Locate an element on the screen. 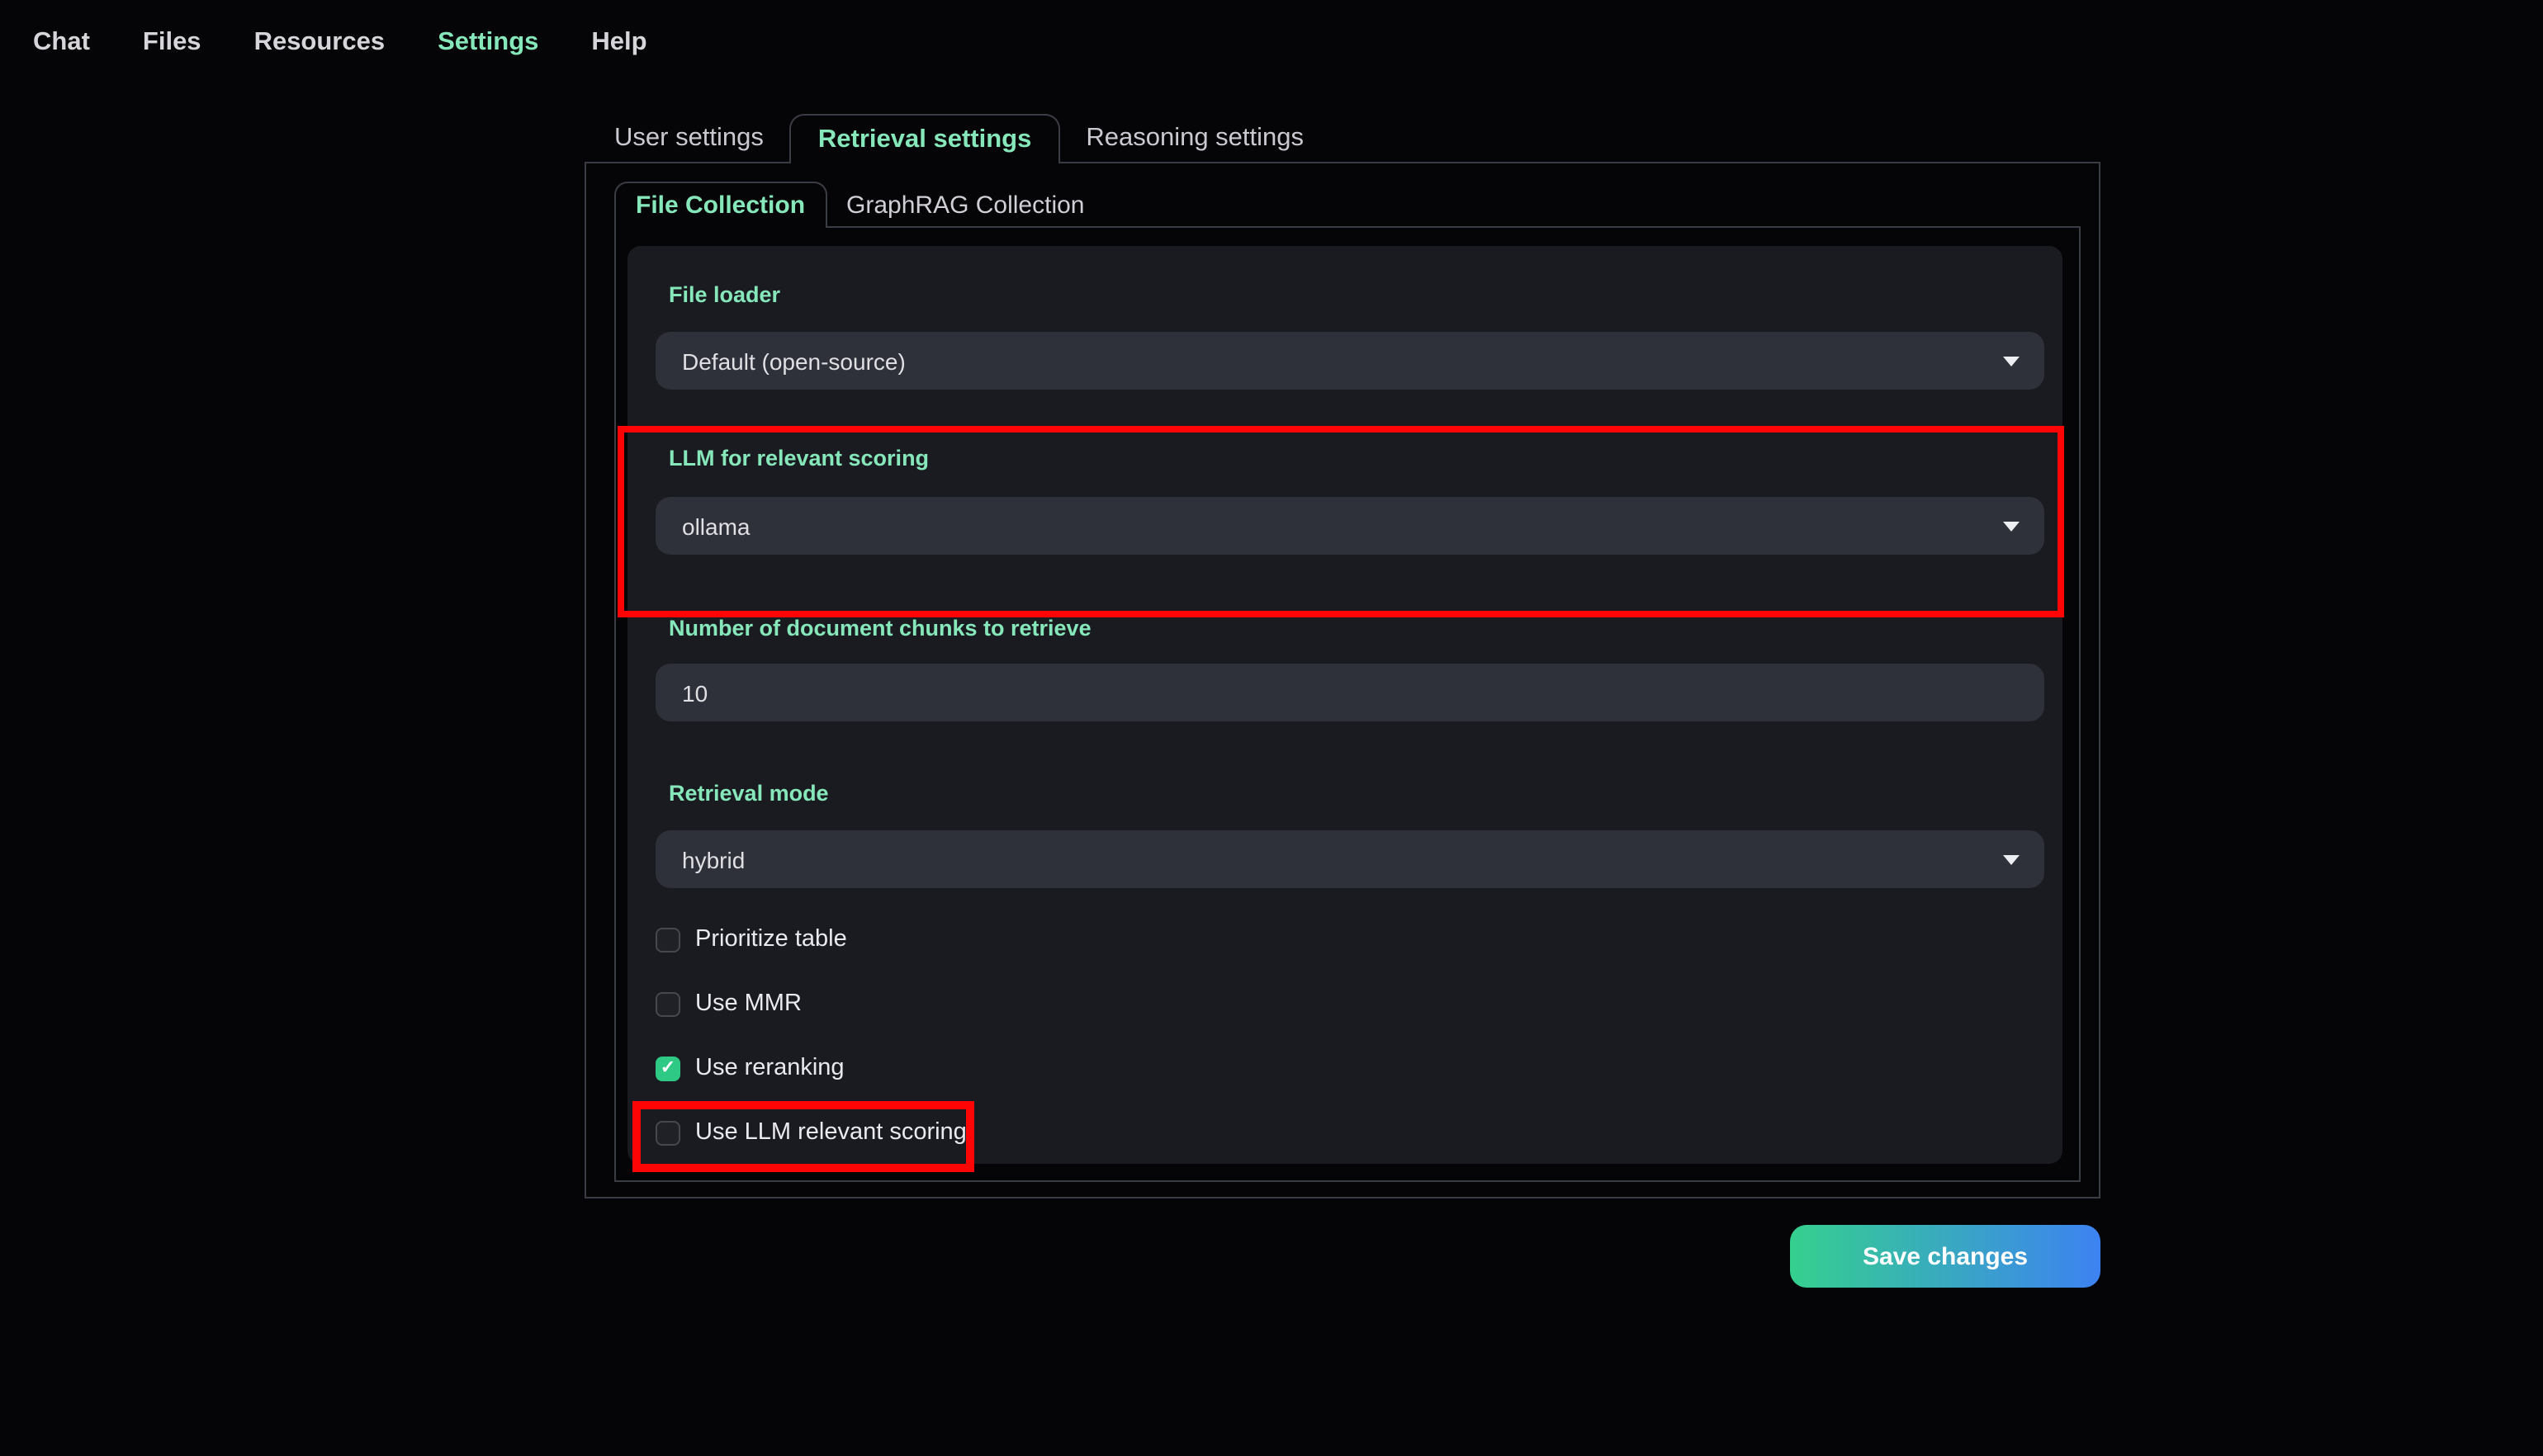 Image resolution: width=2543 pixels, height=1456 pixels. checkbox-row-prioritize-table: Prioritize table is located at coordinates (751, 939).